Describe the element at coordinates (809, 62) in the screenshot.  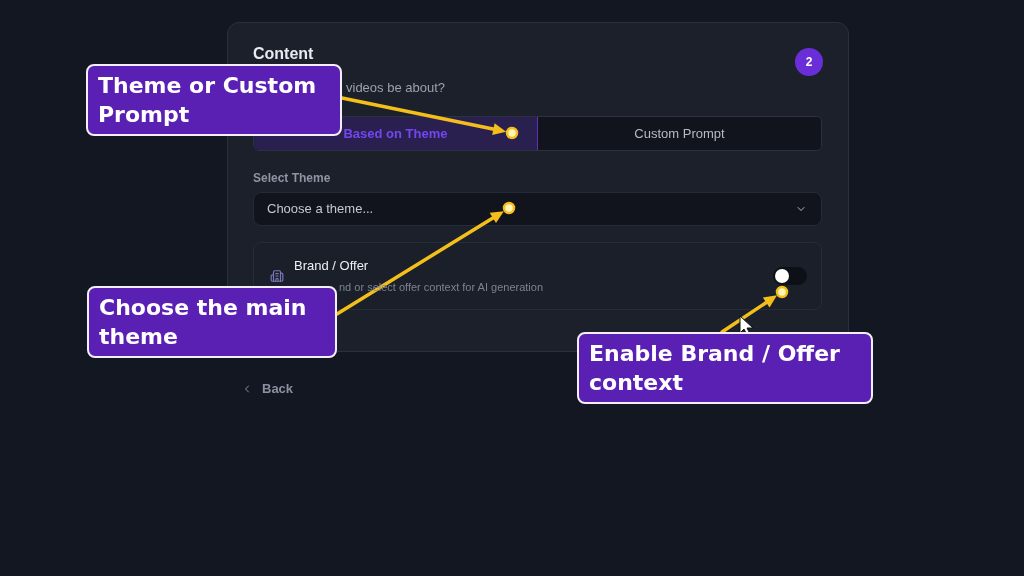
I see `step-badge: 2` at that location.